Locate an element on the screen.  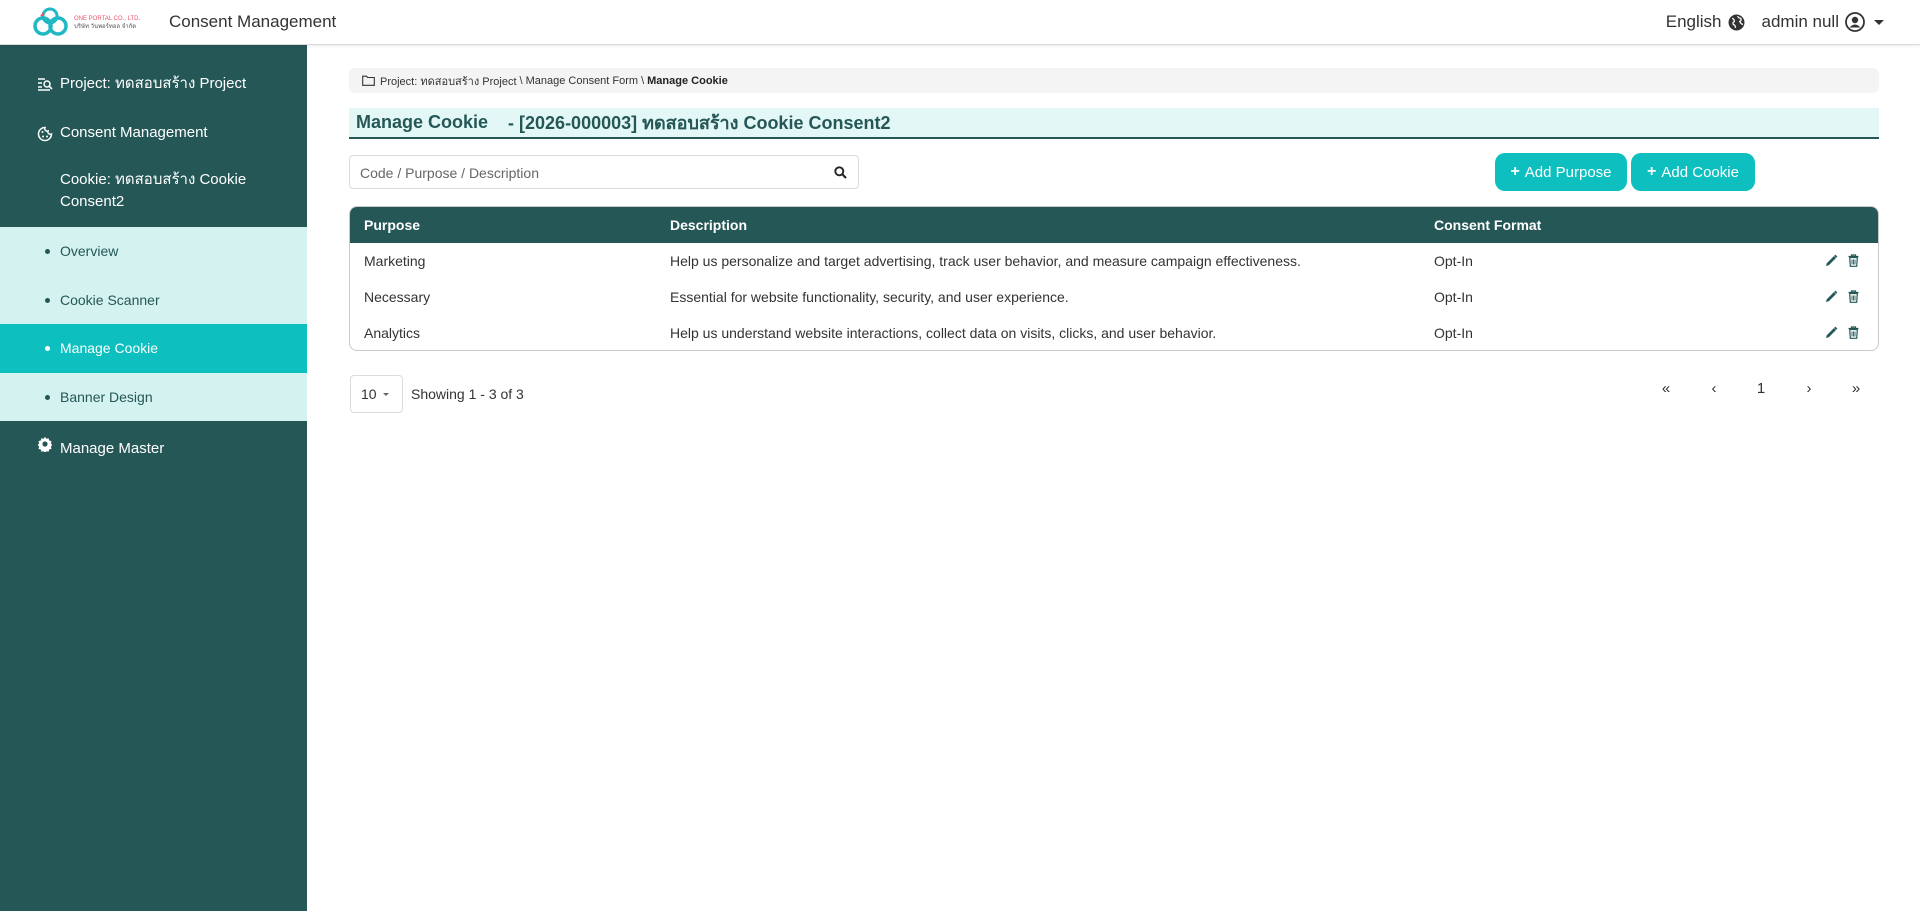
cell-purpose: Analytics is located at coordinates (392, 333).